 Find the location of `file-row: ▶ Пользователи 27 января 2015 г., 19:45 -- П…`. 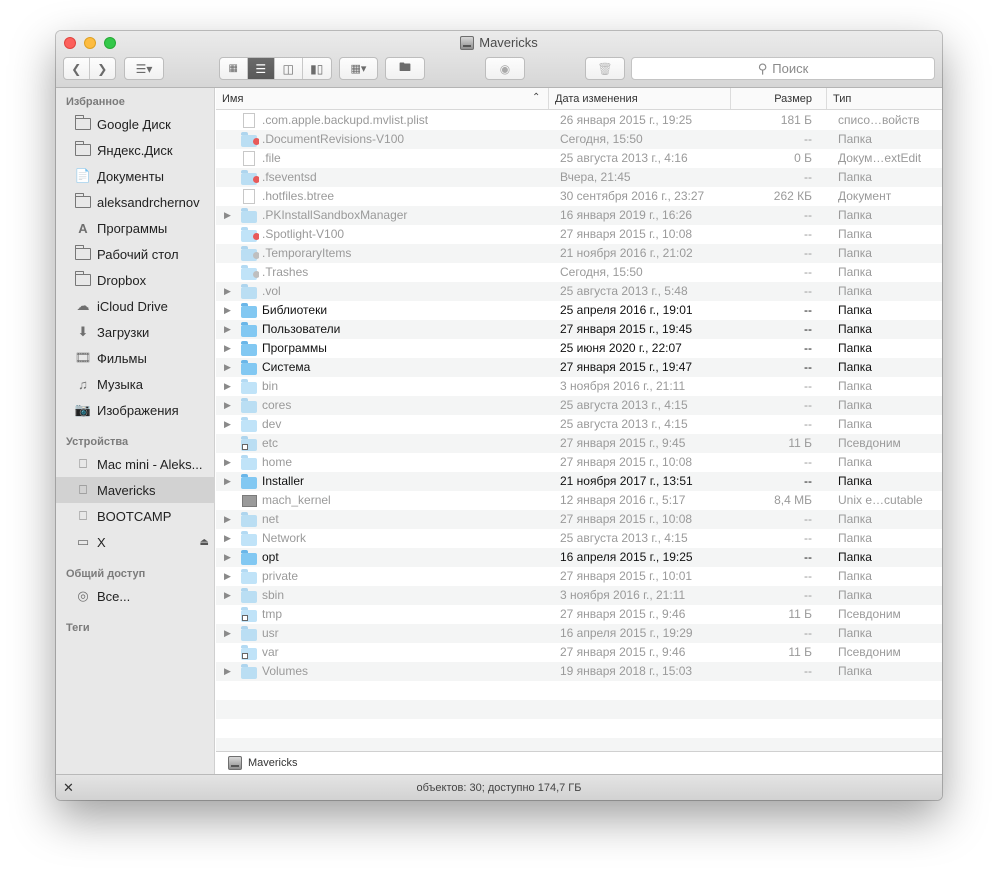

file-row: ▶ Пользователи 27 января 2015 г., 19:45 -- П… is located at coordinates (579, 329).